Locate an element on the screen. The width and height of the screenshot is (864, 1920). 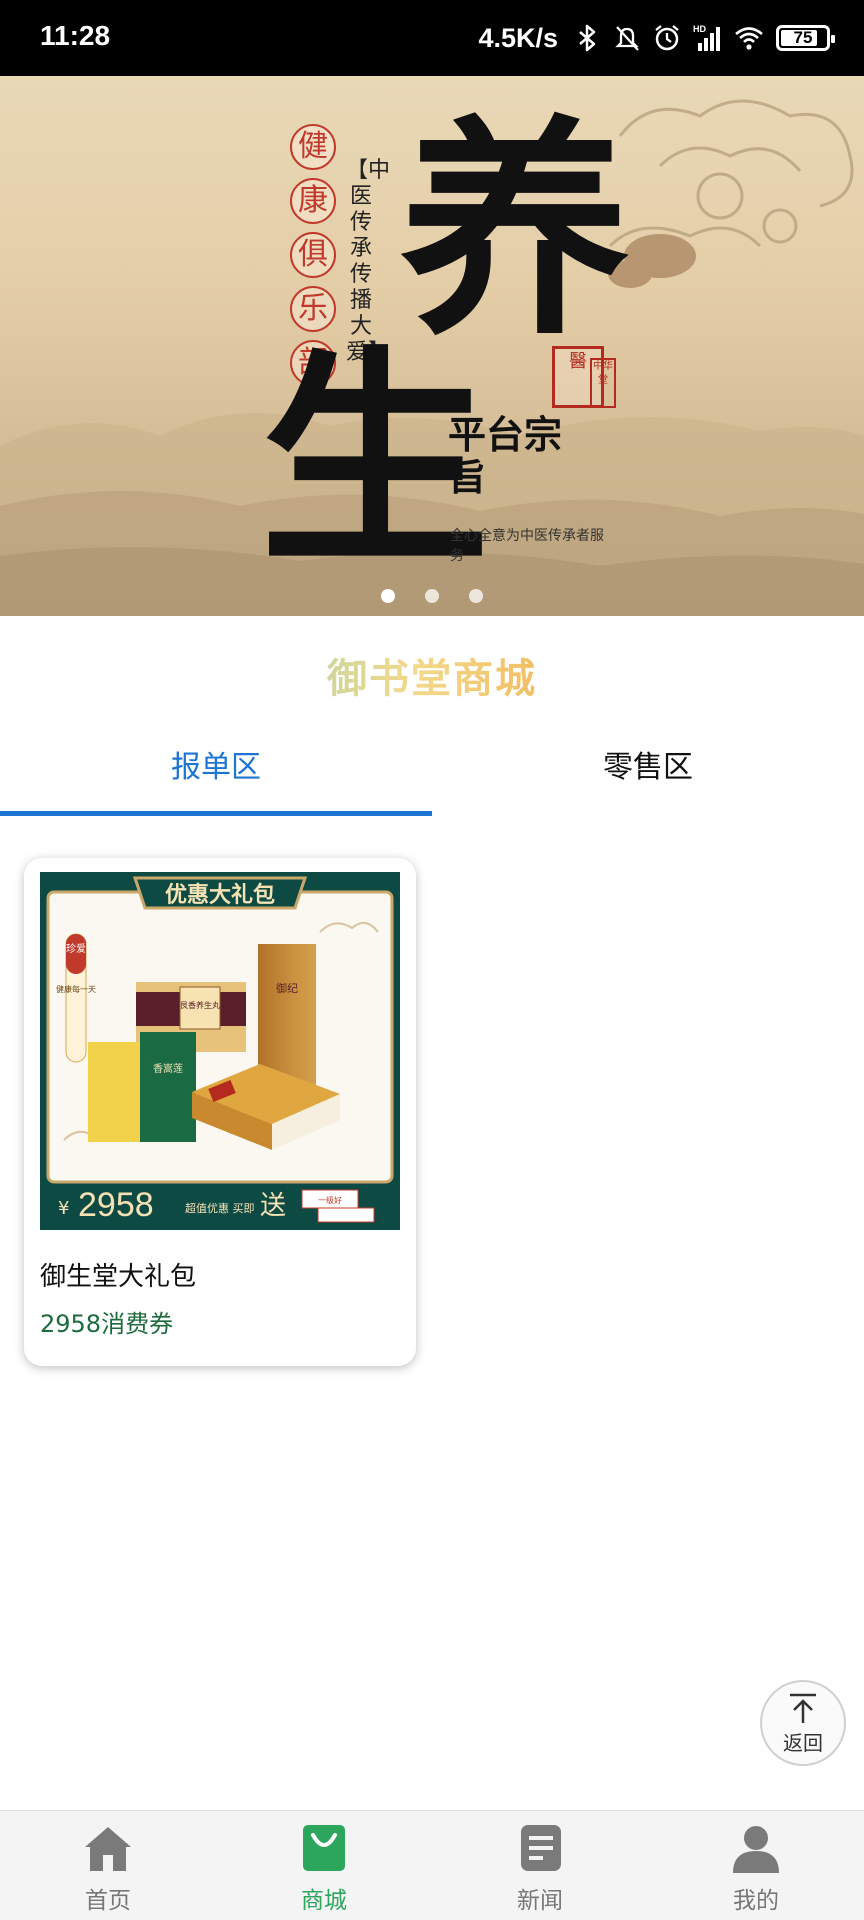
nav-label-mine: 我的 is located at coordinates (756, 1901).